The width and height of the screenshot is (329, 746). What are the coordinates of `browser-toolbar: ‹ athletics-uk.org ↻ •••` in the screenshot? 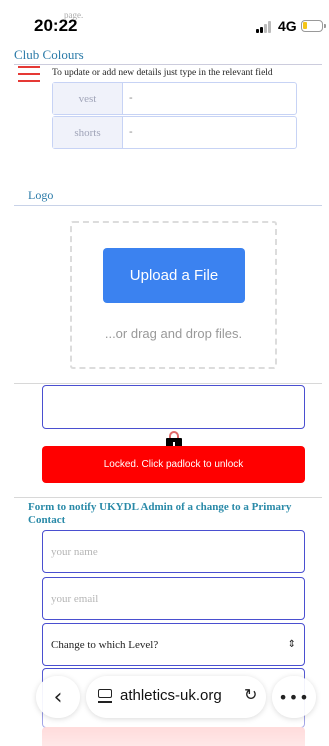 It's located at (179, 697).